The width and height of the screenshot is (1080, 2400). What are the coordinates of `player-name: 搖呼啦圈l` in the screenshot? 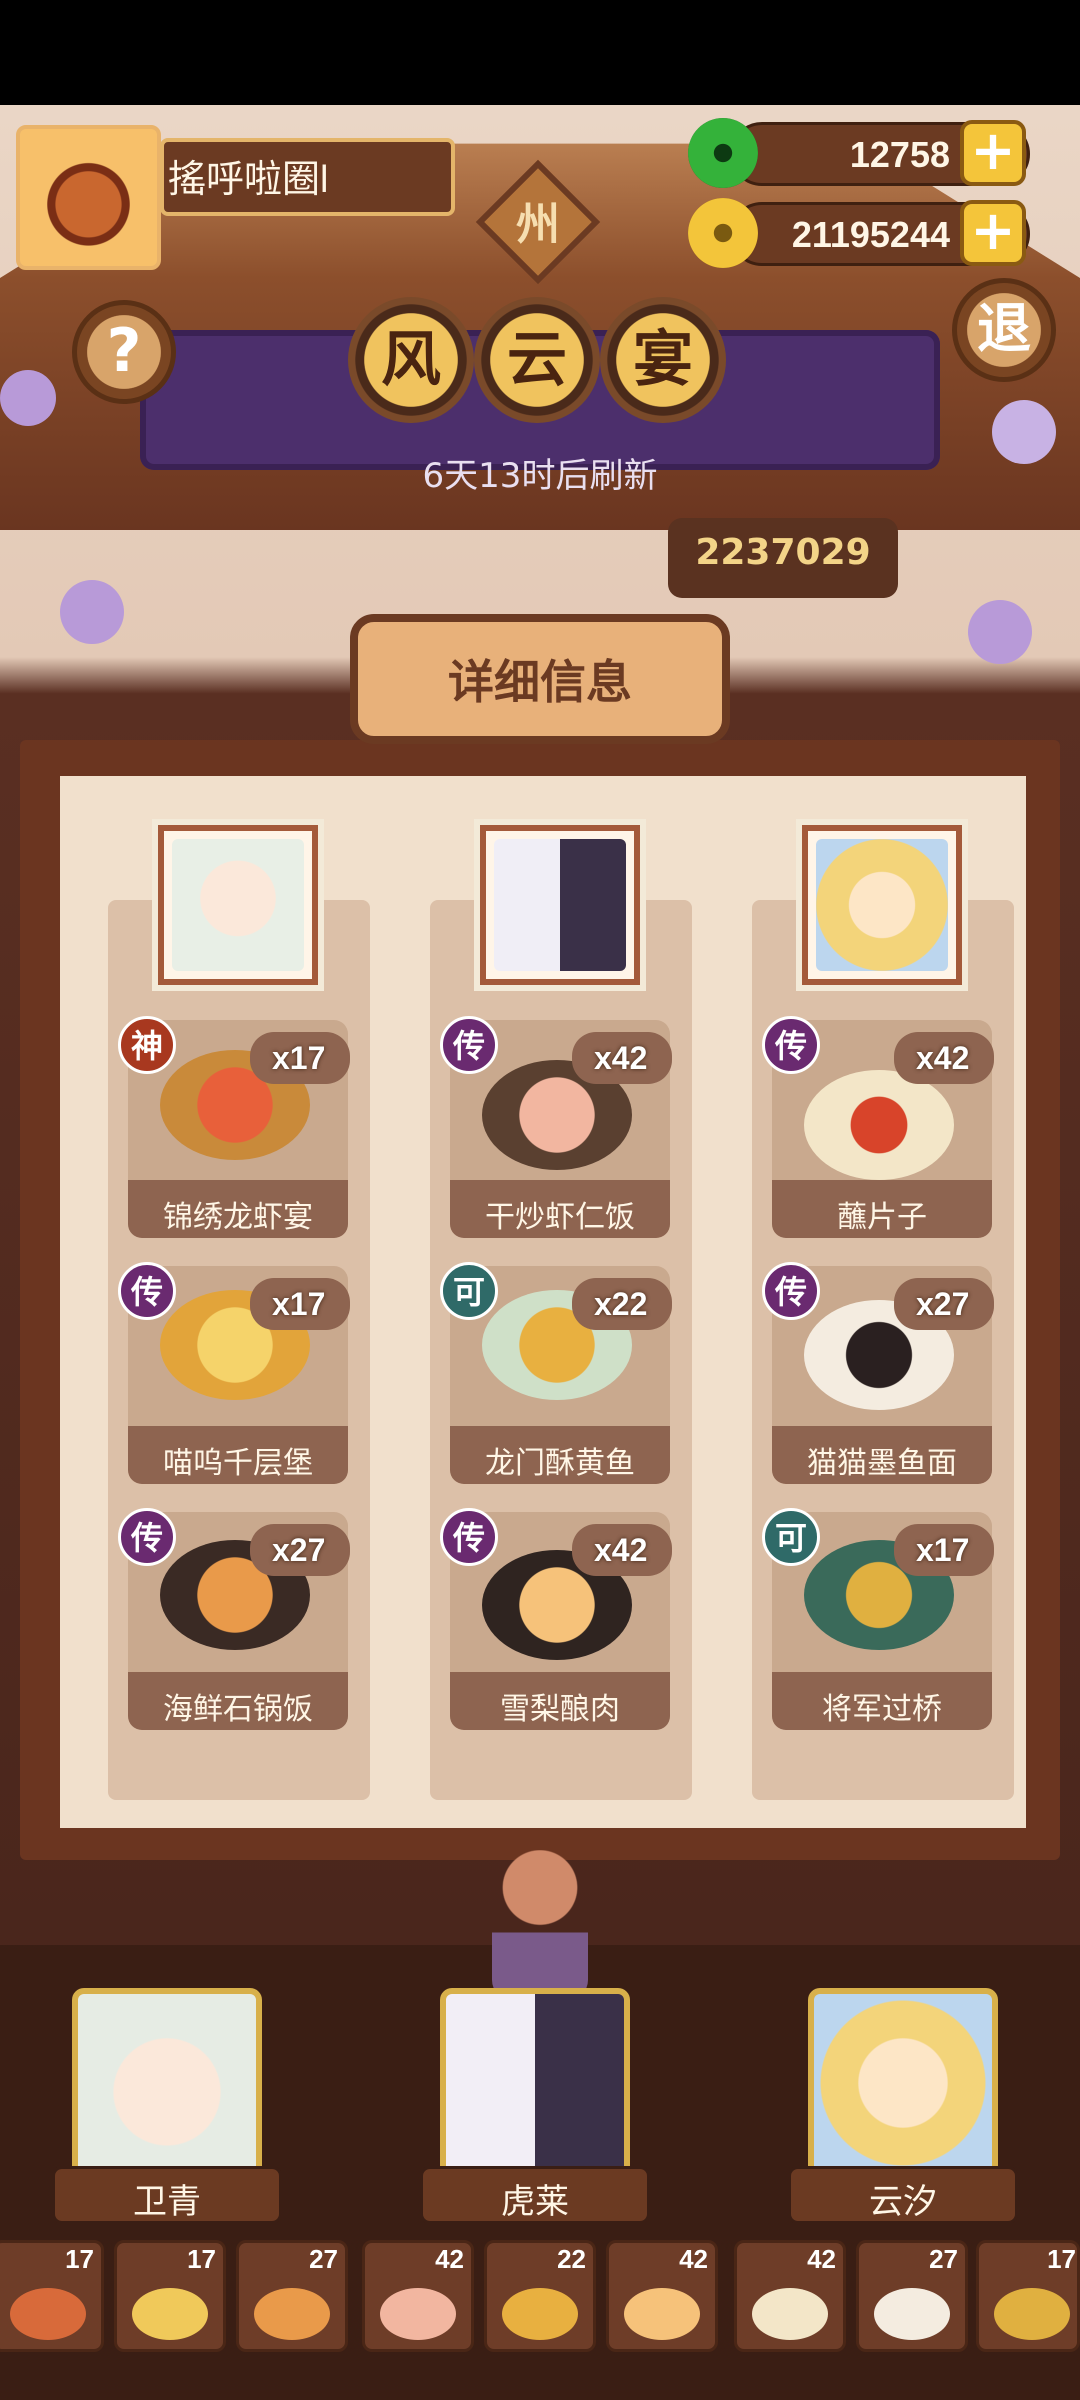 It's located at (248, 180).